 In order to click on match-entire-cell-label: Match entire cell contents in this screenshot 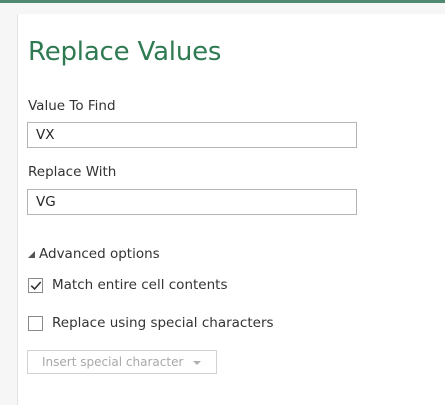, I will do `click(140, 285)`.